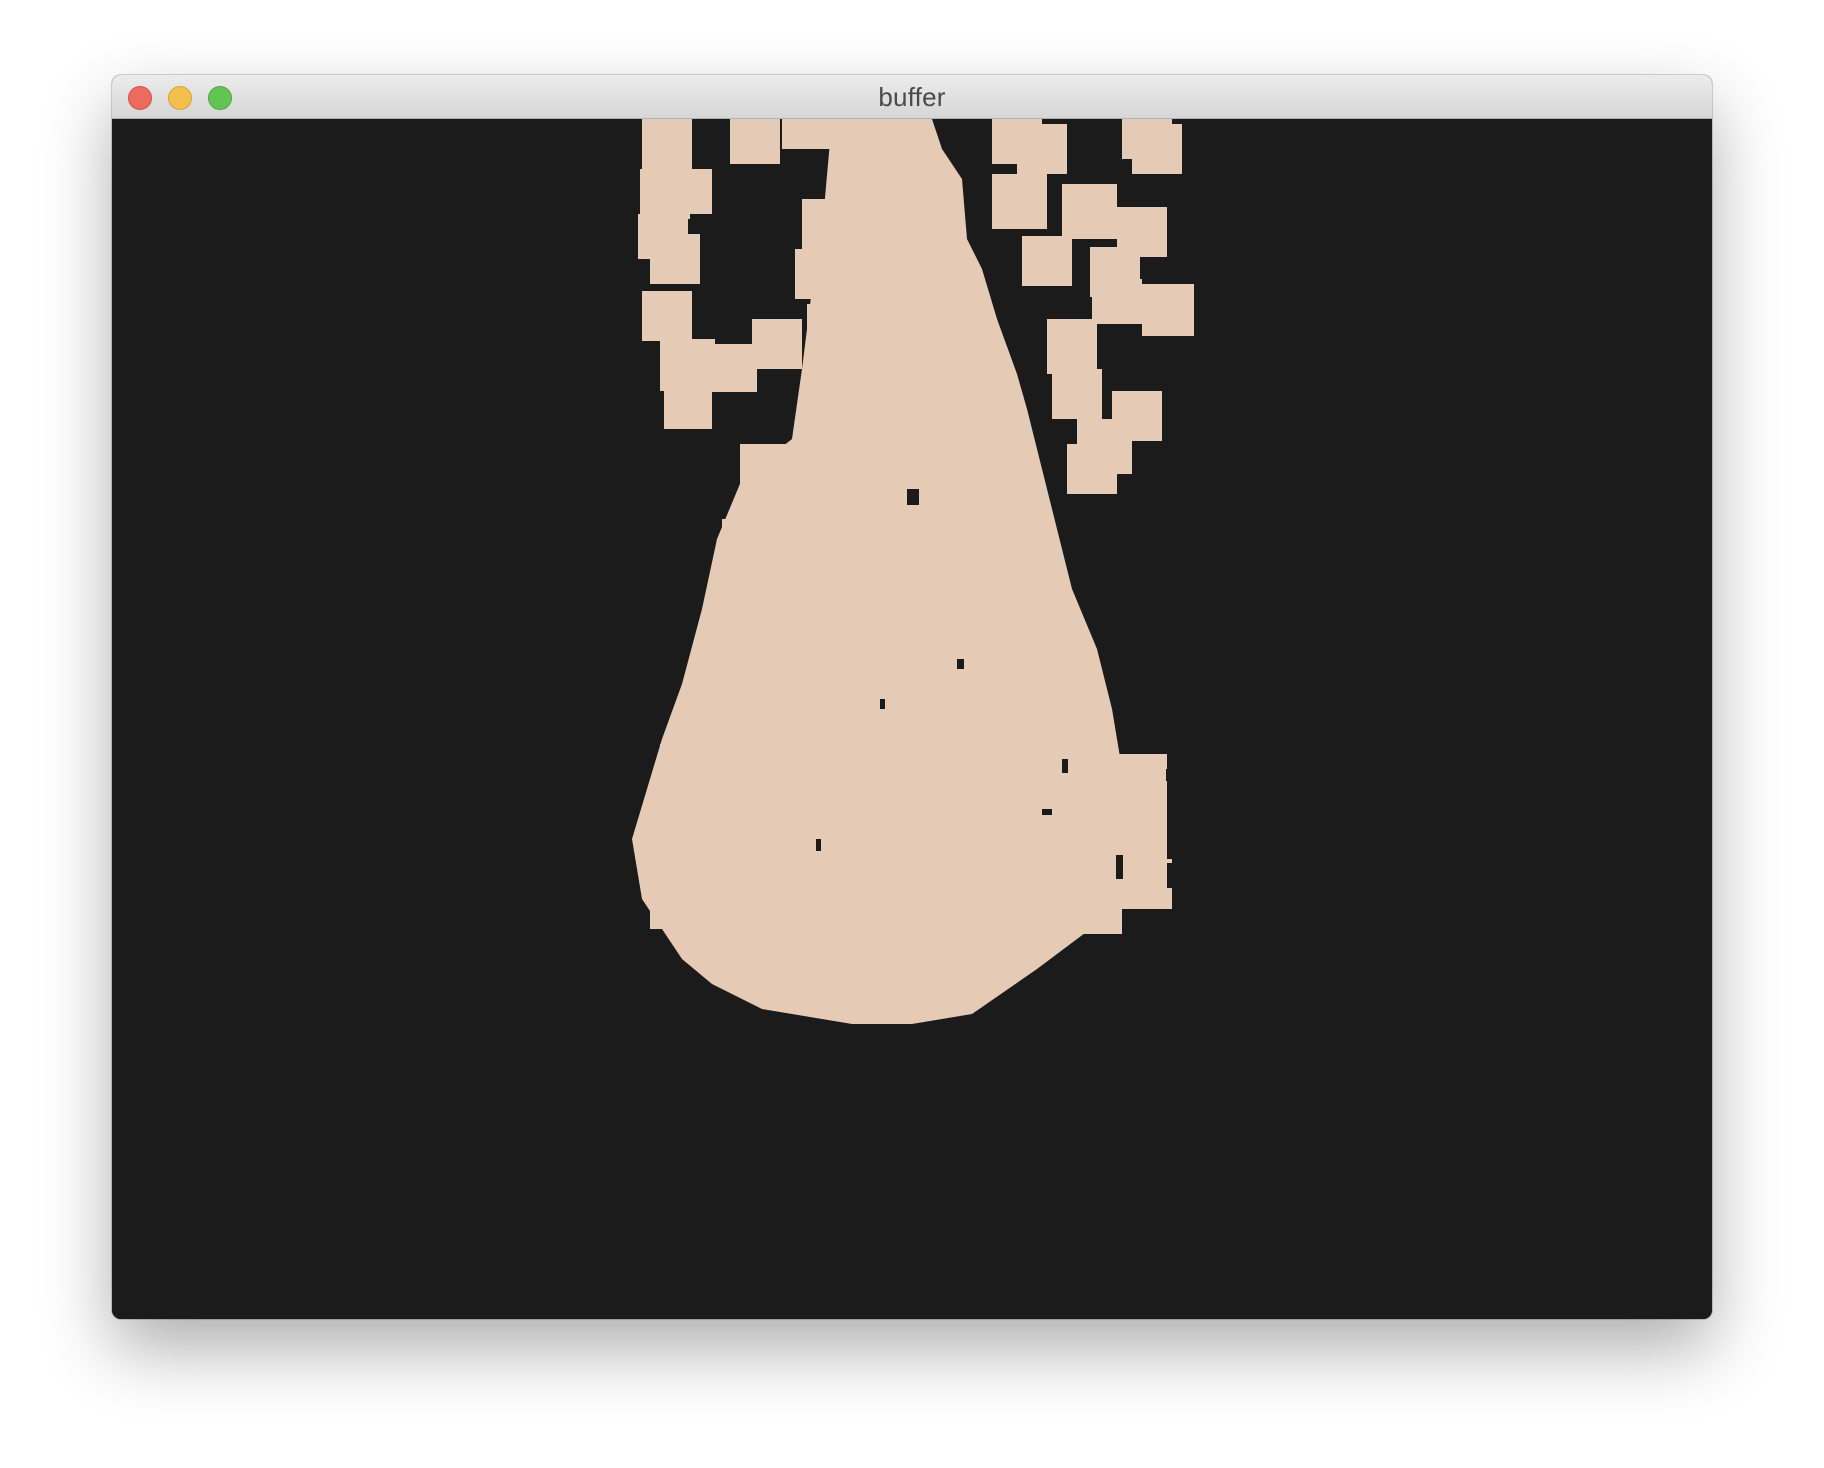 This screenshot has width=1824, height=1468. I want to click on window-title: buffer, so click(912, 97).